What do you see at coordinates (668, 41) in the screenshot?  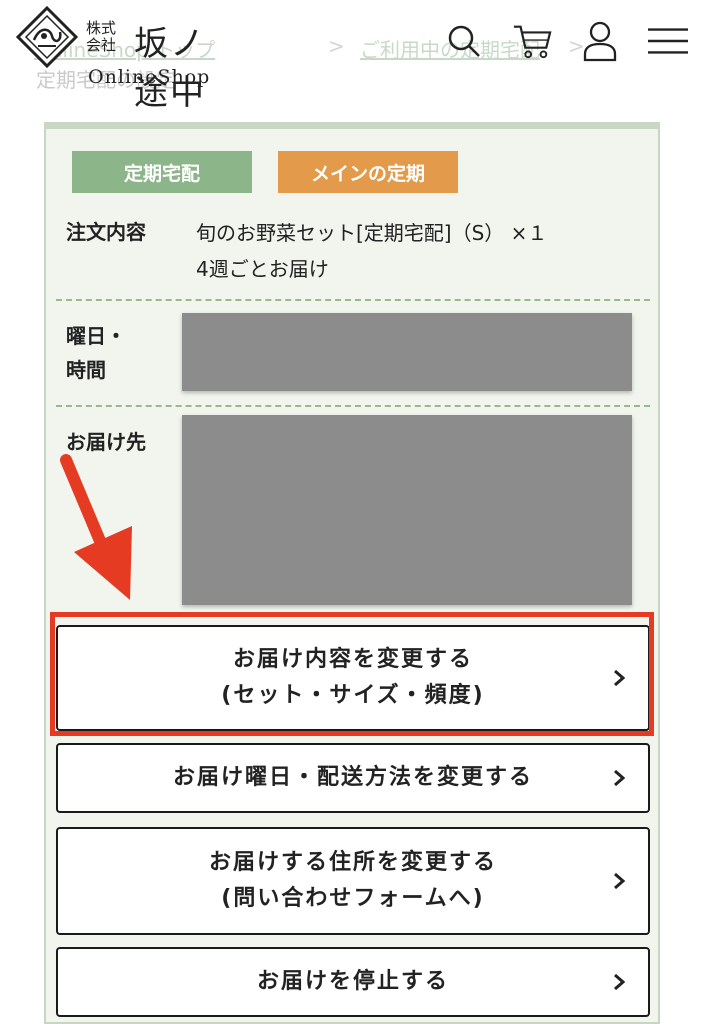 I see `menu-icon` at bounding box center [668, 41].